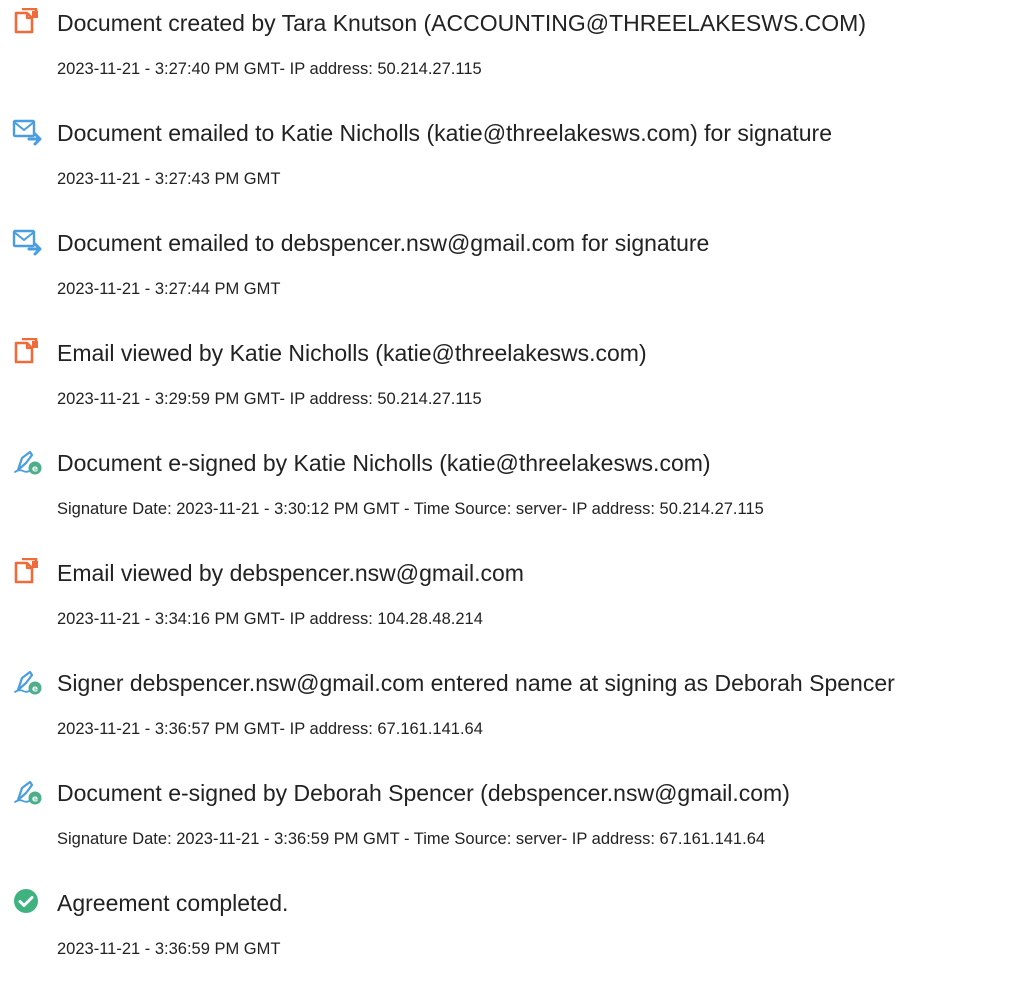 Image resolution: width=1033 pixels, height=994 pixels. What do you see at coordinates (169, 179) in the screenshot?
I see `event-detail: 2023-11-21 - 3:27:43 PM GMT` at bounding box center [169, 179].